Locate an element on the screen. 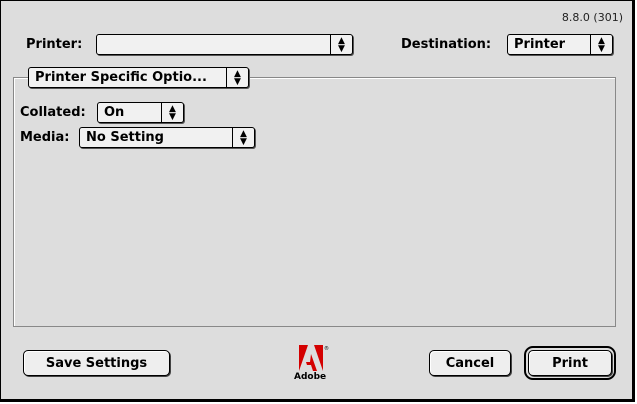  collated-label: Collated: is located at coordinates (53, 112).